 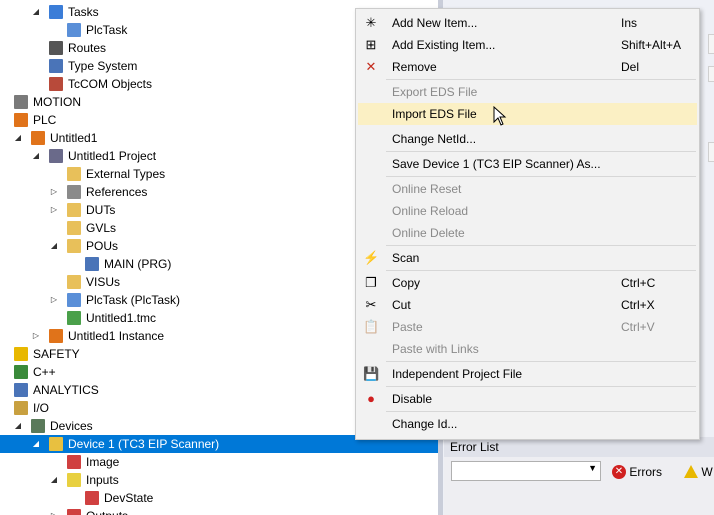 What do you see at coordinates (527, 305) in the screenshot?
I see `menu-item-cut: ✂ Cut Ctrl+X` at bounding box center [527, 305].